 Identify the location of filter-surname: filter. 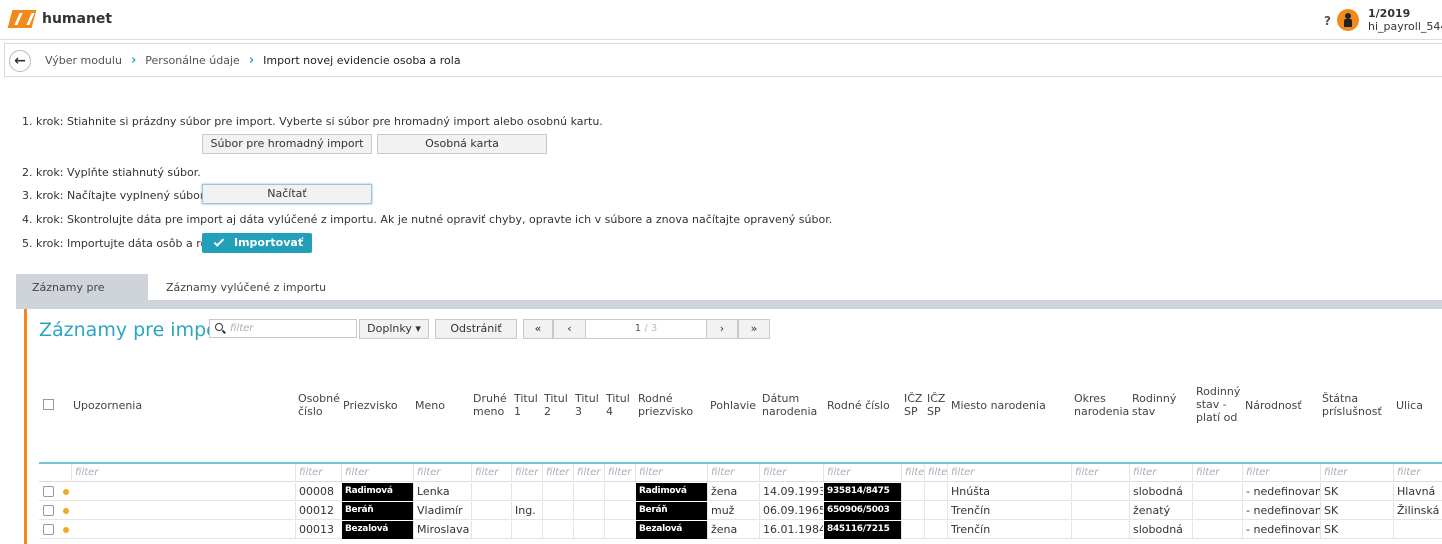
(377, 473).